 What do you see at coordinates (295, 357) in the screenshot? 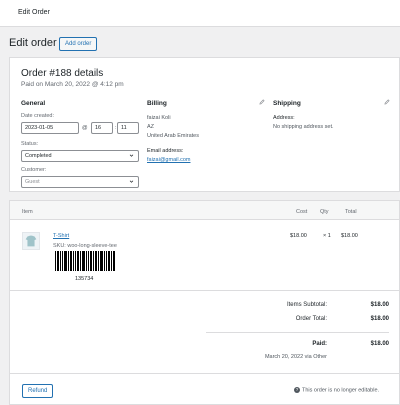
I see `paid-note: March 20, 2022 via Other` at bounding box center [295, 357].